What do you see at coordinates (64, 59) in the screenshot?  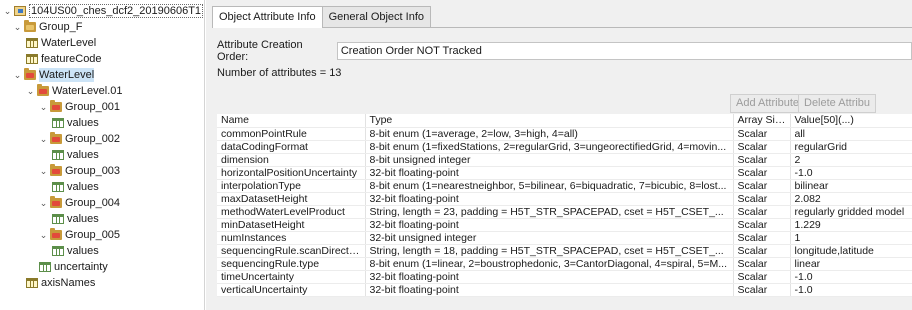 I see `tree-node-dataset-featurecode: featureCode` at bounding box center [64, 59].